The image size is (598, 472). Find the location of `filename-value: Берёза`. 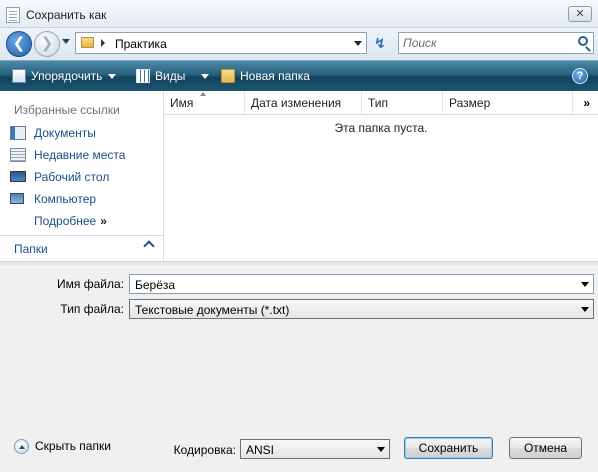

filename-value: Берёза is located at coordinates (155, 285).